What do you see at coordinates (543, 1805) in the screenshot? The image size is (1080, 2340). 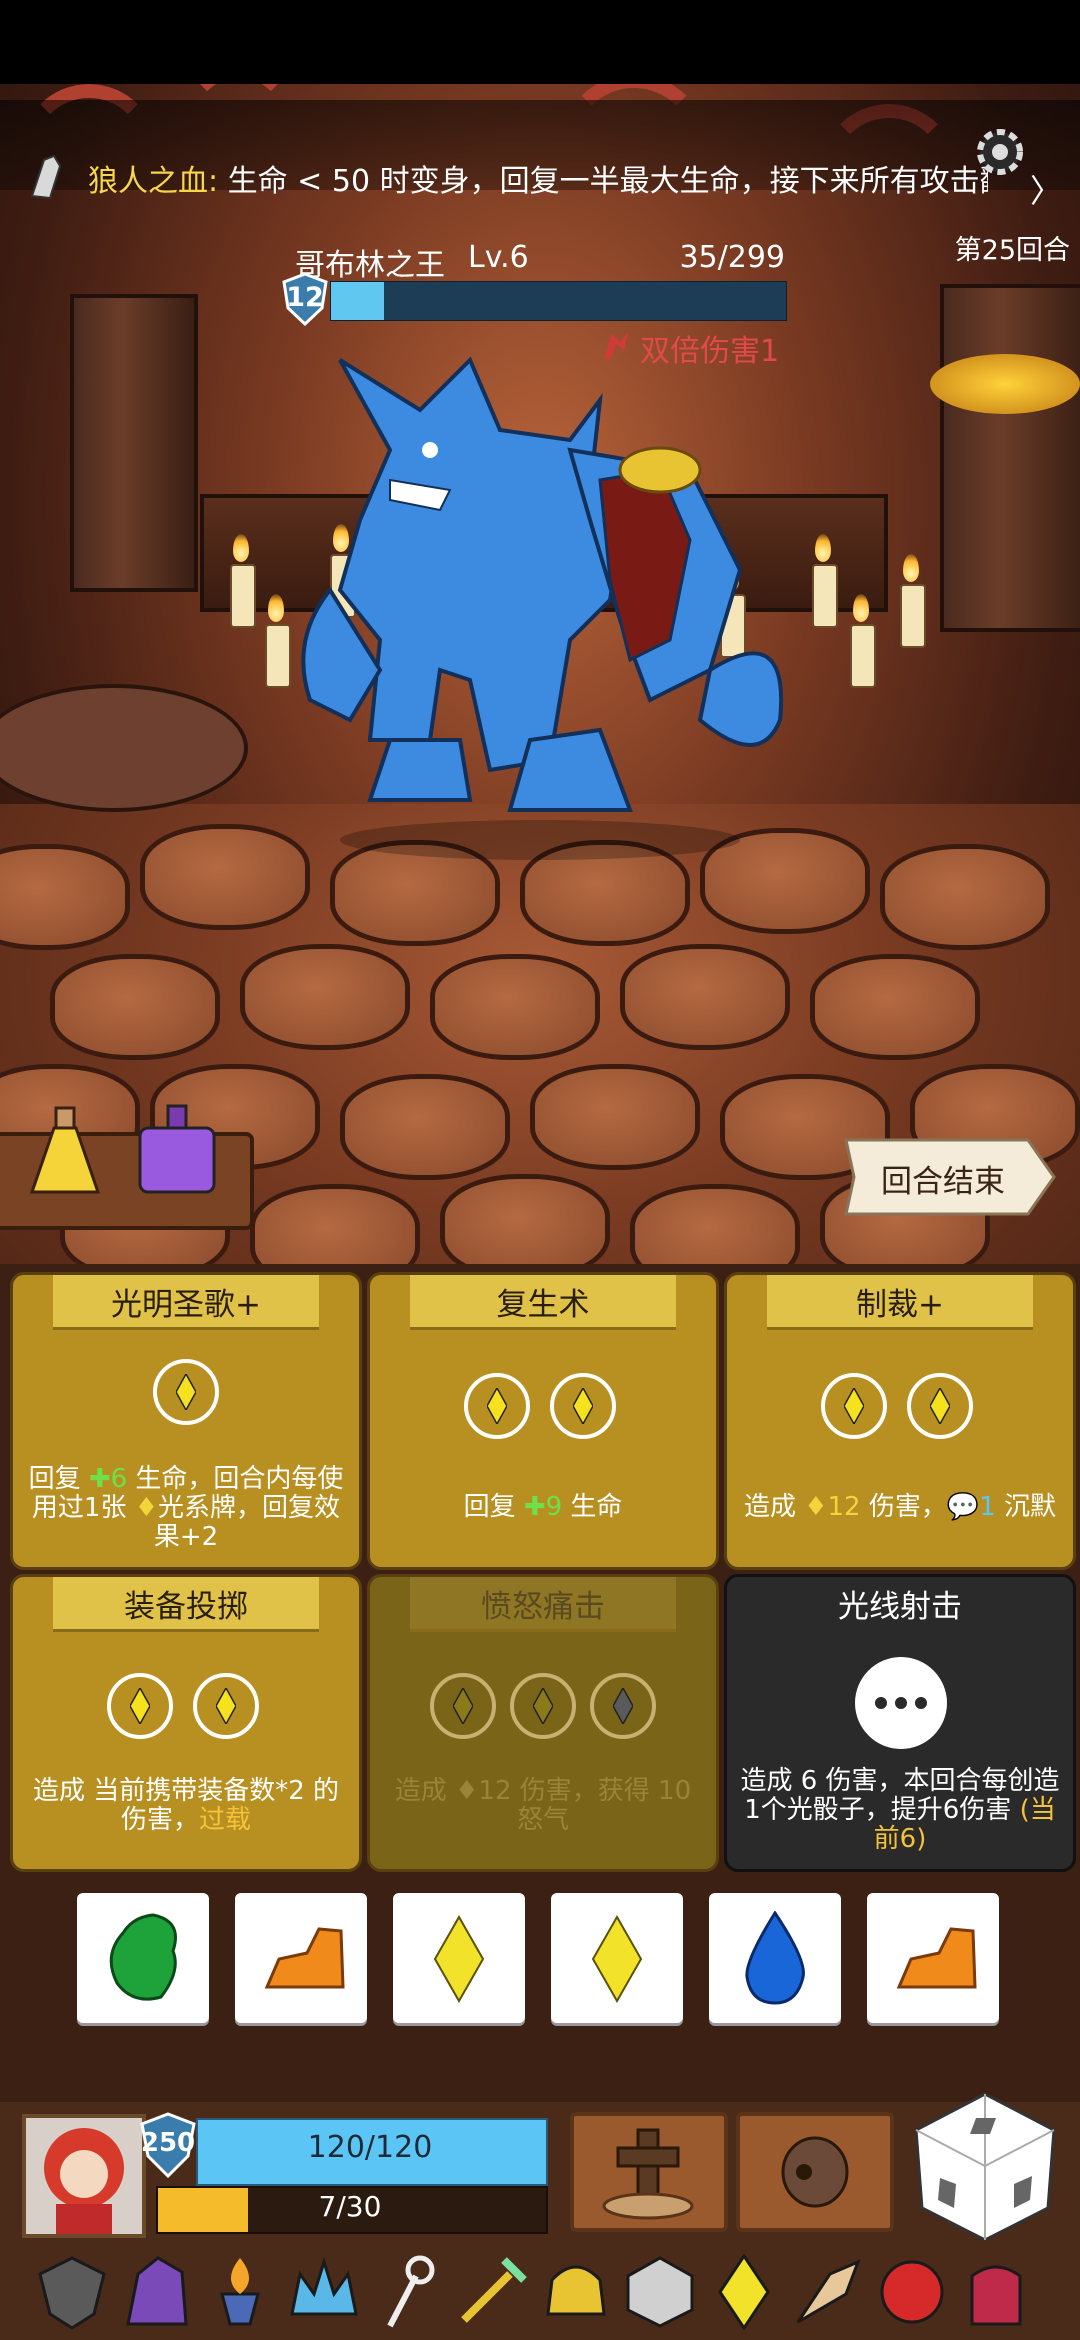 I see `card-description: 造成 ♦12 伤害，获得 10 怒气` at bounding box center [543, 1805].